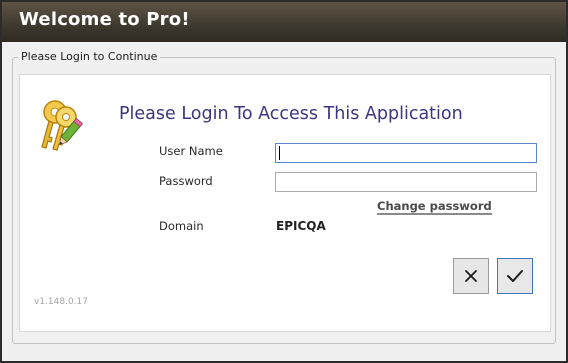 The height and width of the screenshot is (363, 568). Describe the element at coordinates (181, 226) in the screenshot. I see `domain-label: Domain` at that location.